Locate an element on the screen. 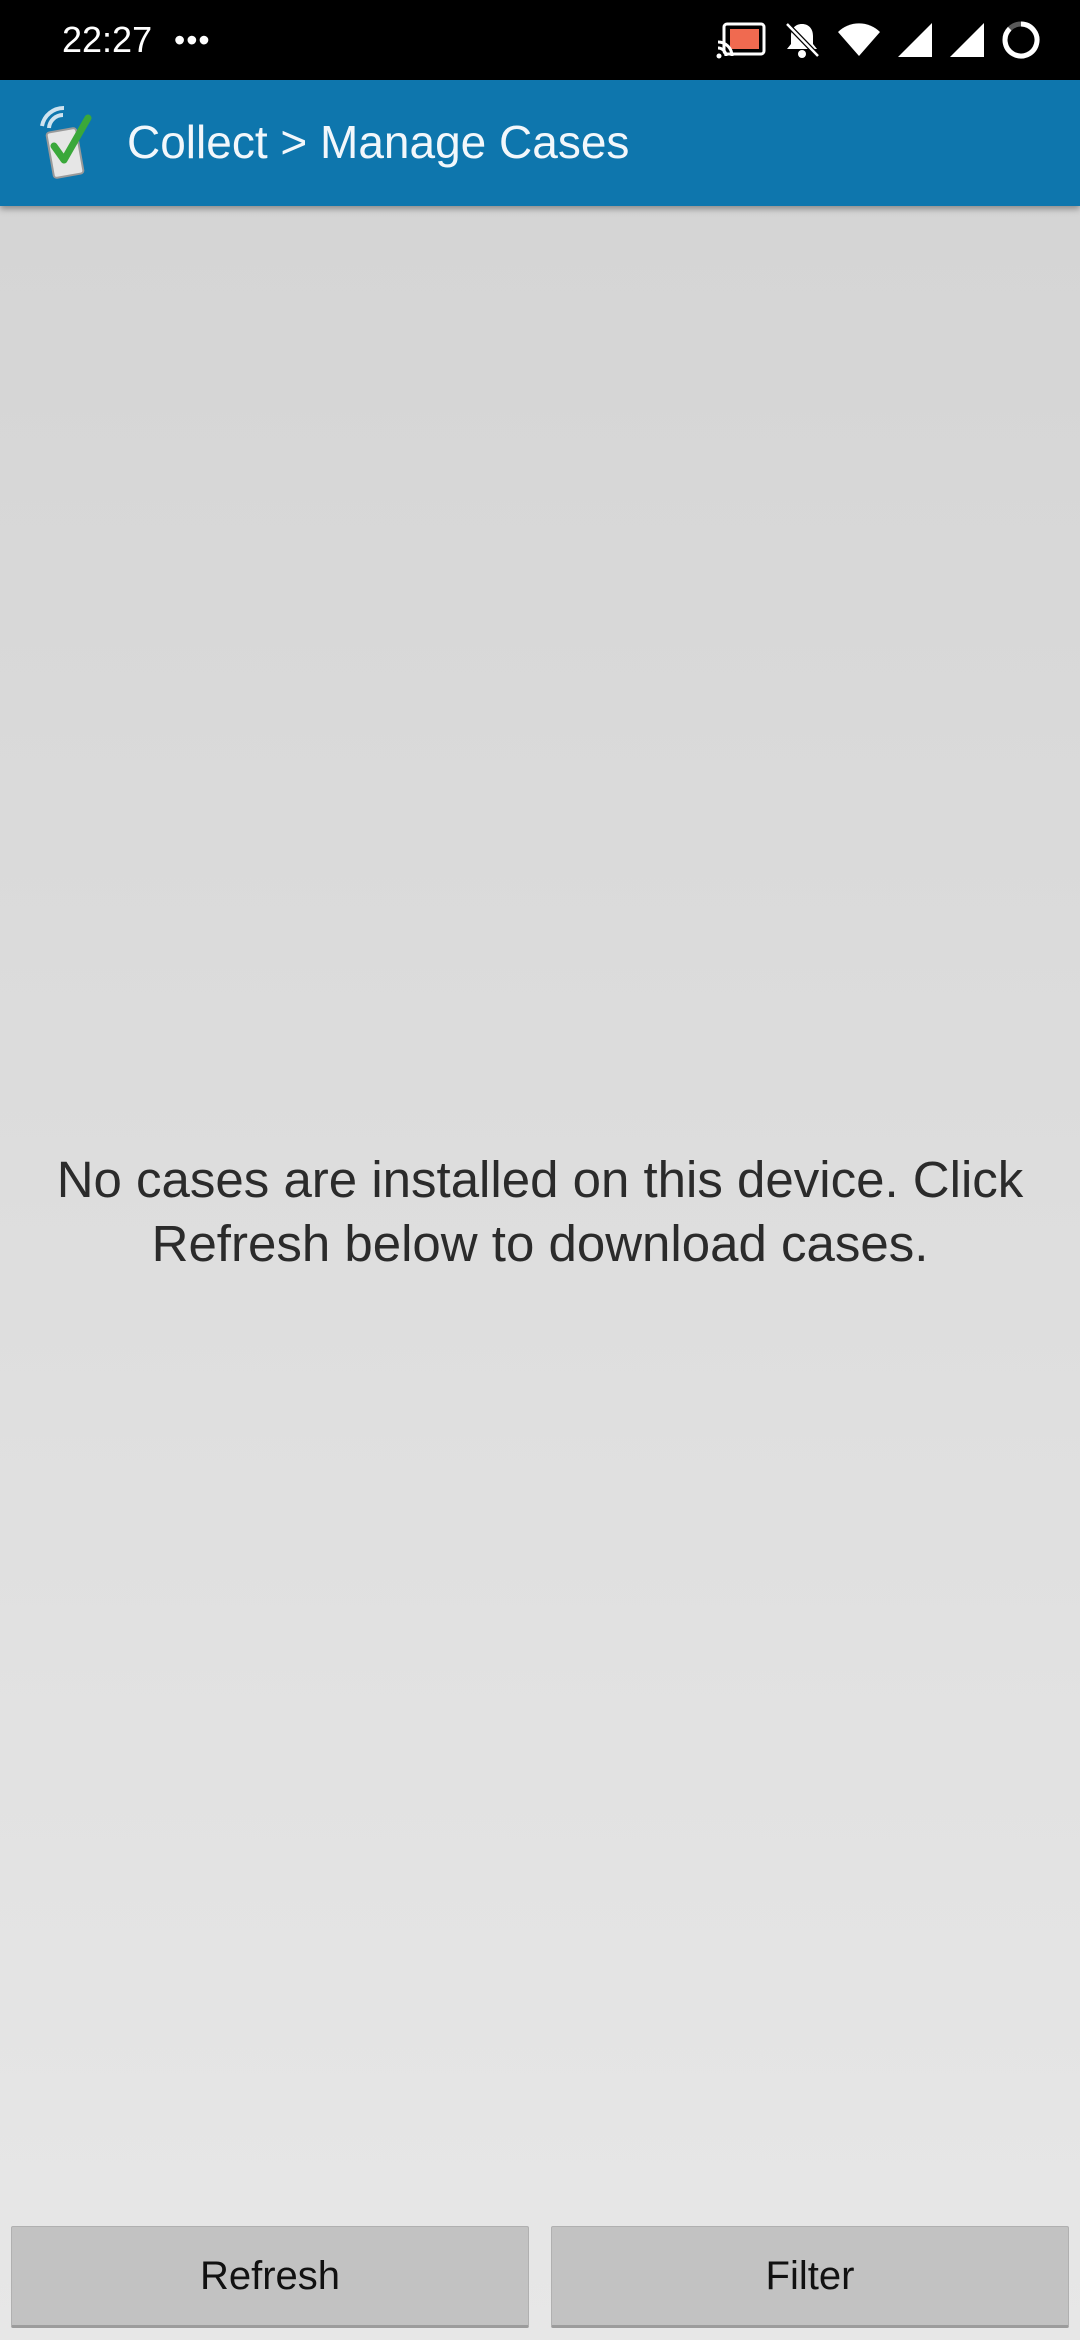  app-bar: Collect > Manage Cases is located at coordinates (540, 143).